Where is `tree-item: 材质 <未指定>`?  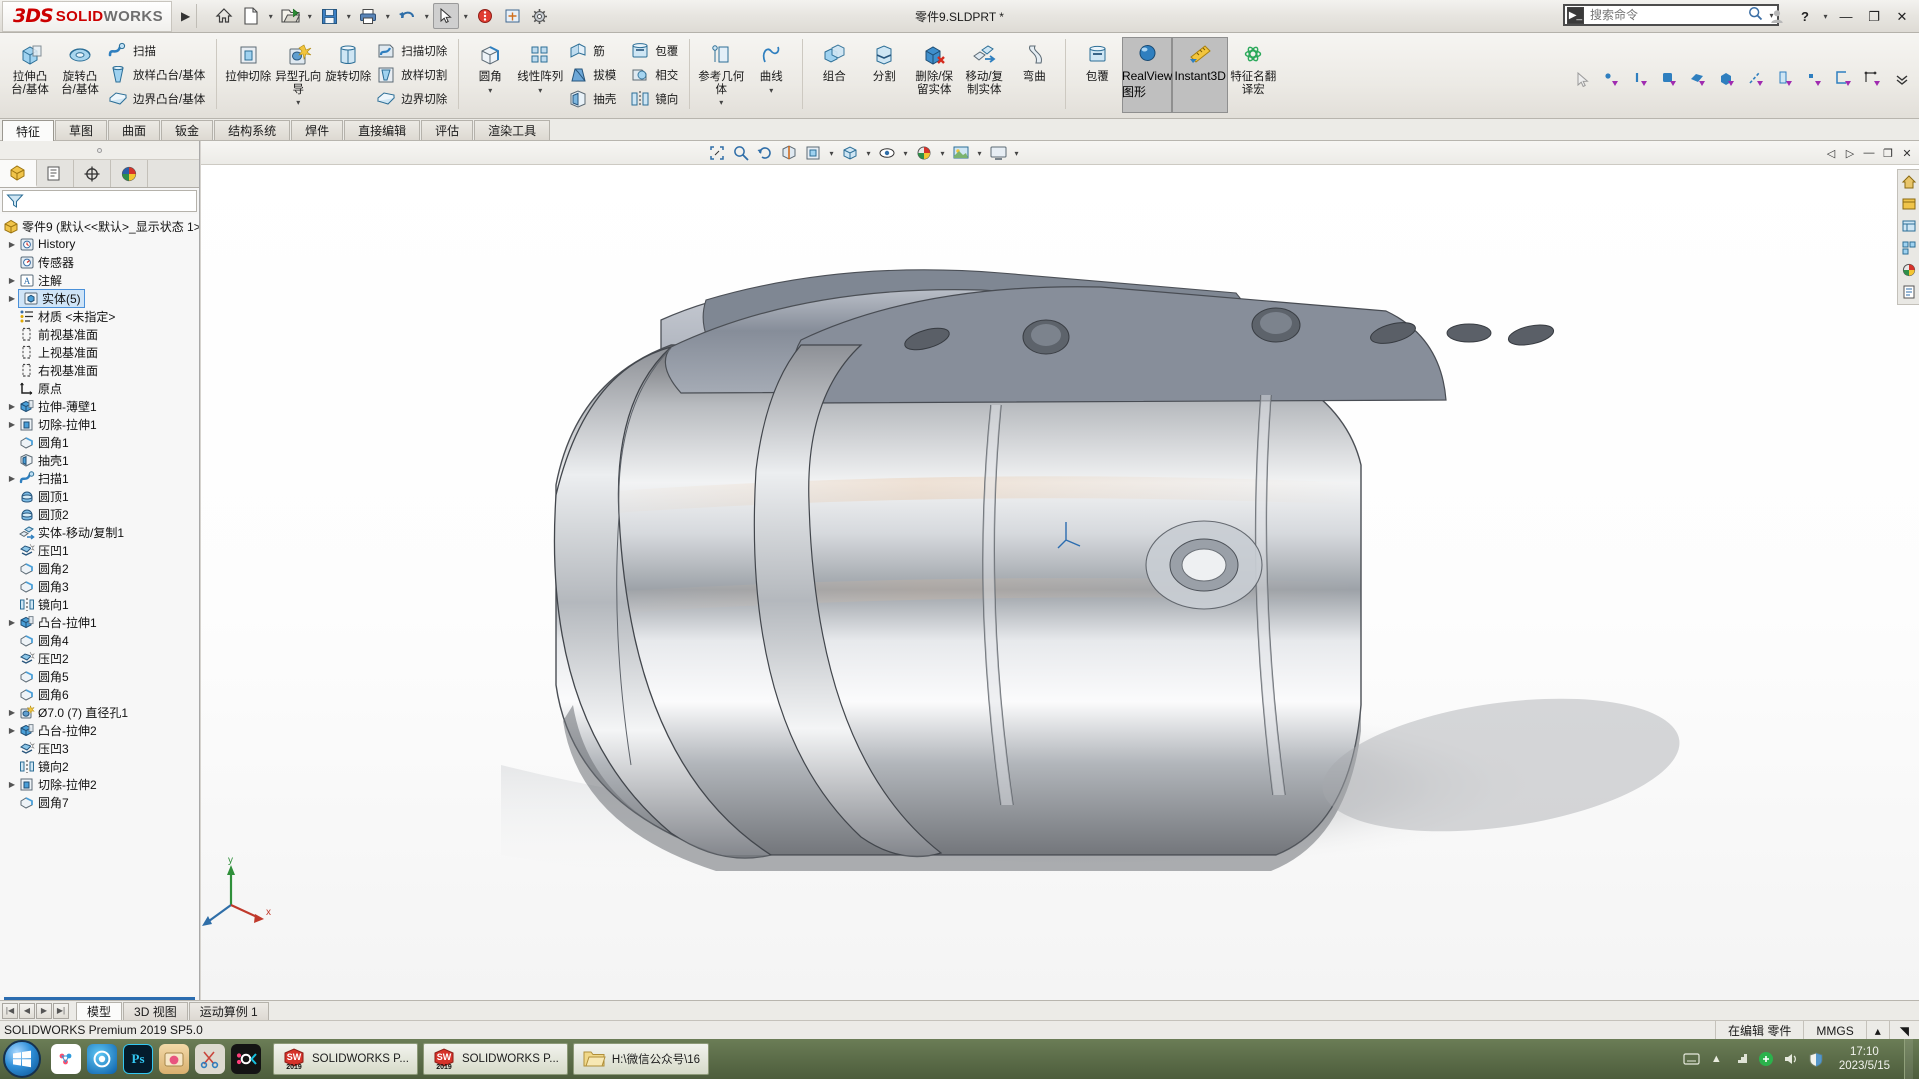
tree-item: 材质 <未指定> is located at coordinates (99, 316).